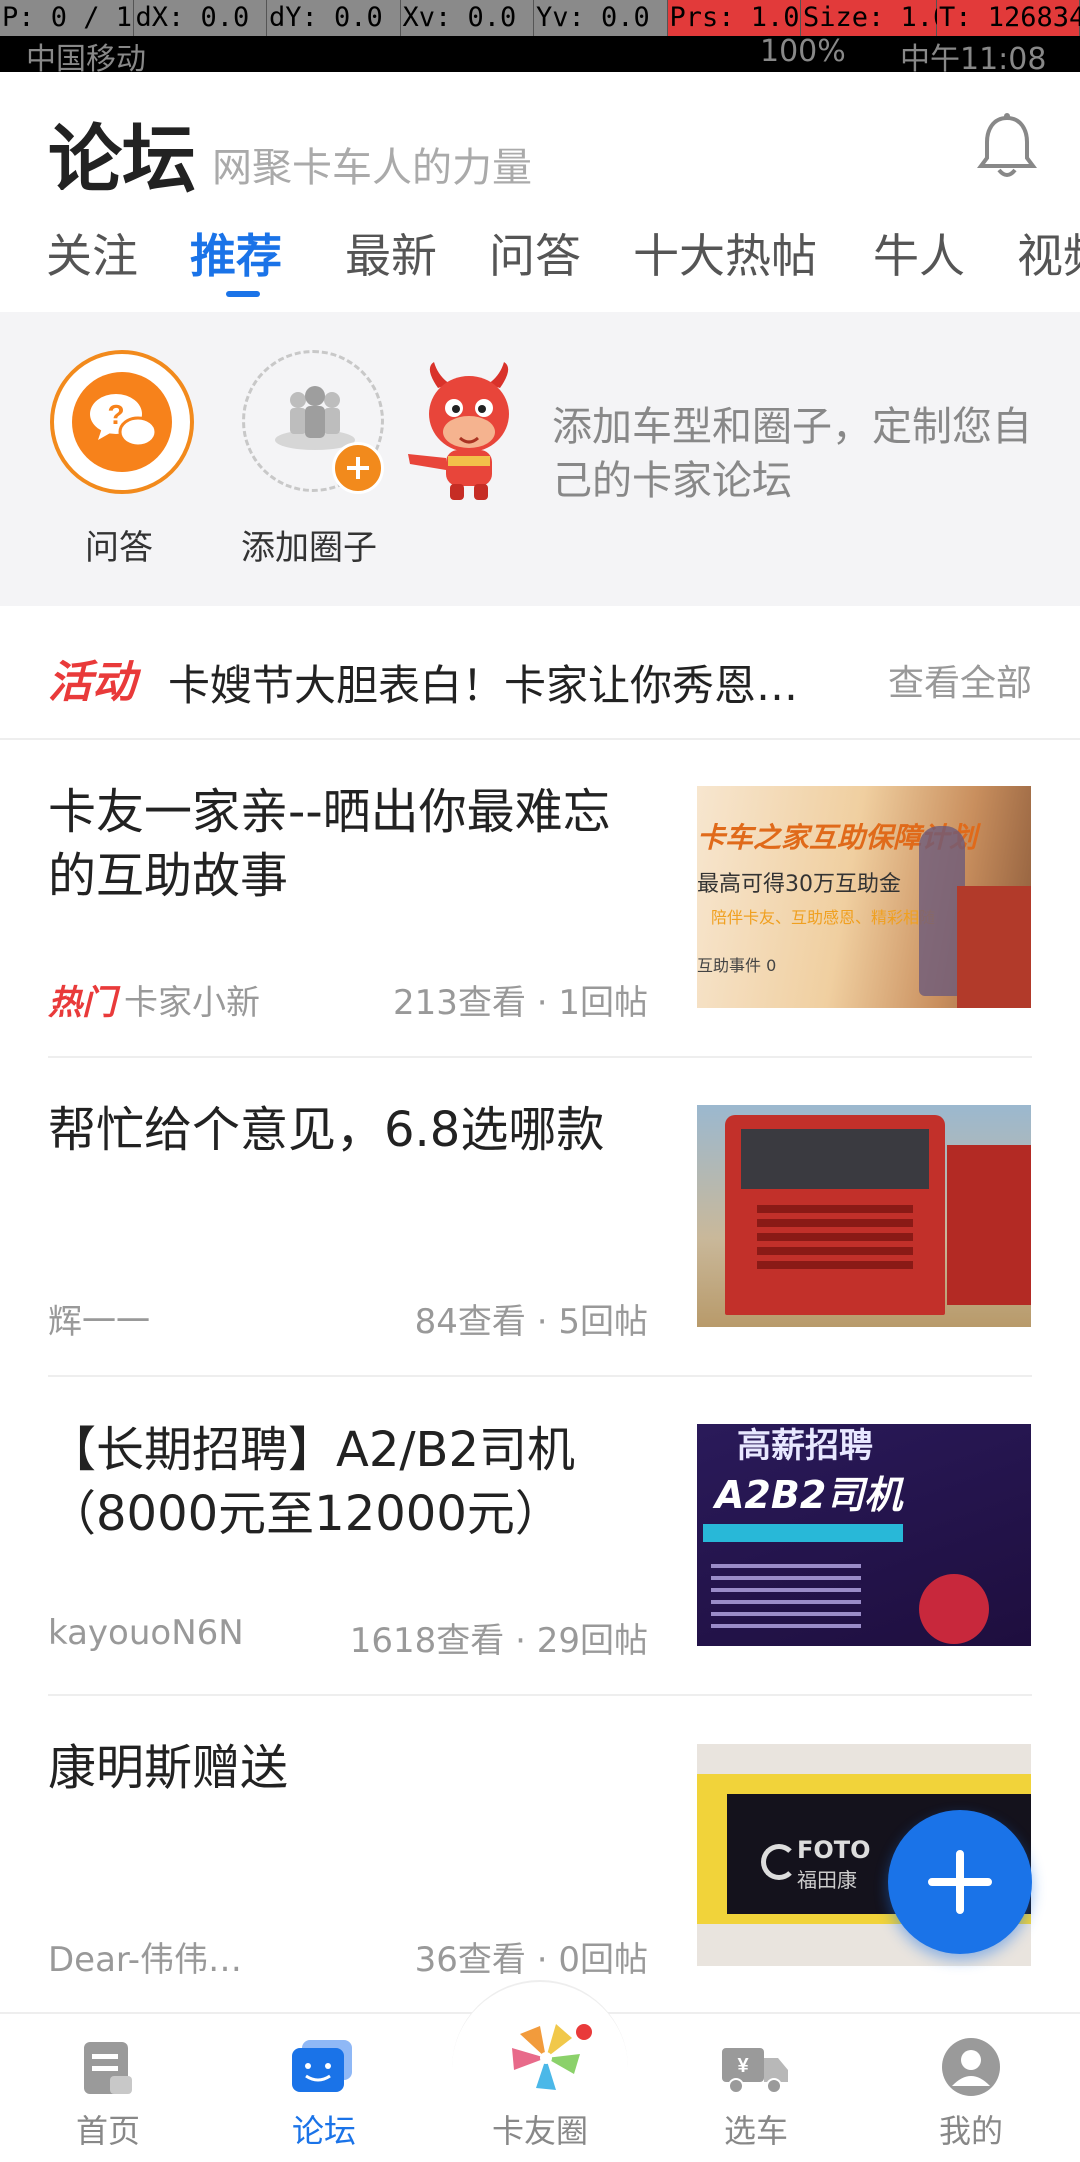 The height and width of the screenshot is (2162, 1080). Describe the element at coordinates (200, 18) in the screenshot. I see `debug-dx: dX: 0.0` at that location.